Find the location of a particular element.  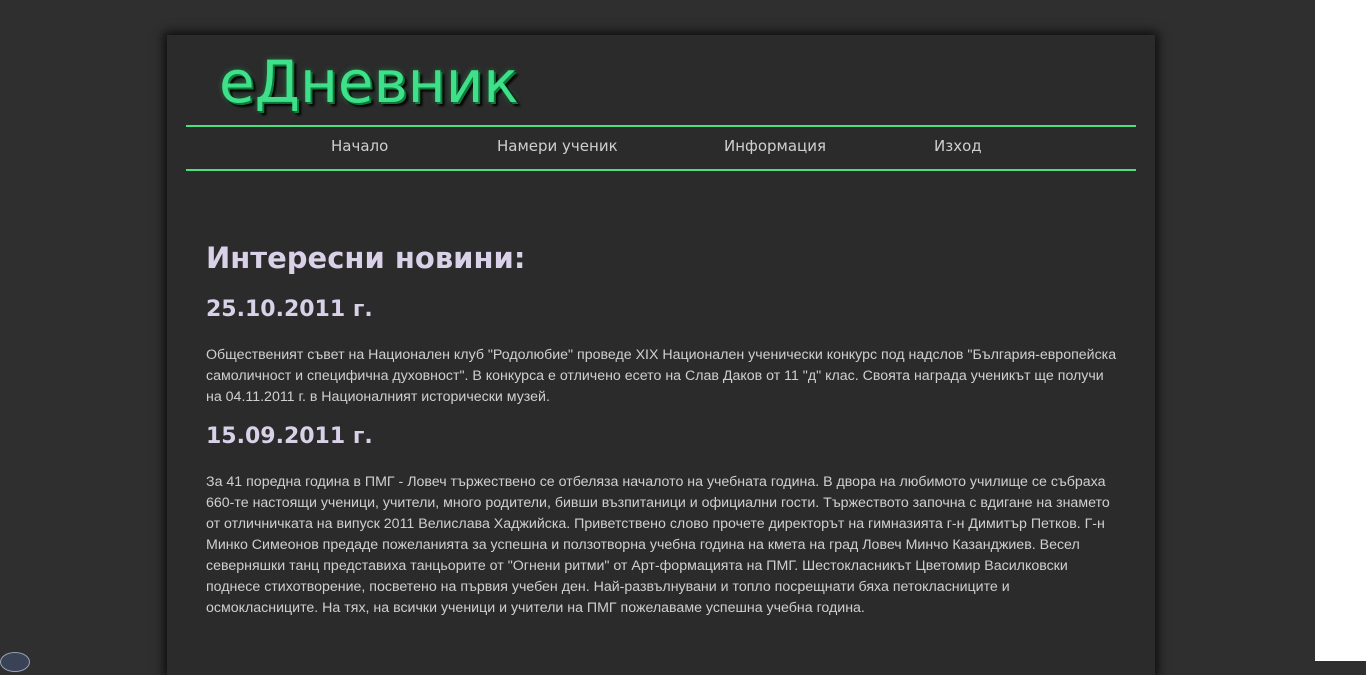

news-date: 25.10.2011 г. is located at coordinates (289, 309).